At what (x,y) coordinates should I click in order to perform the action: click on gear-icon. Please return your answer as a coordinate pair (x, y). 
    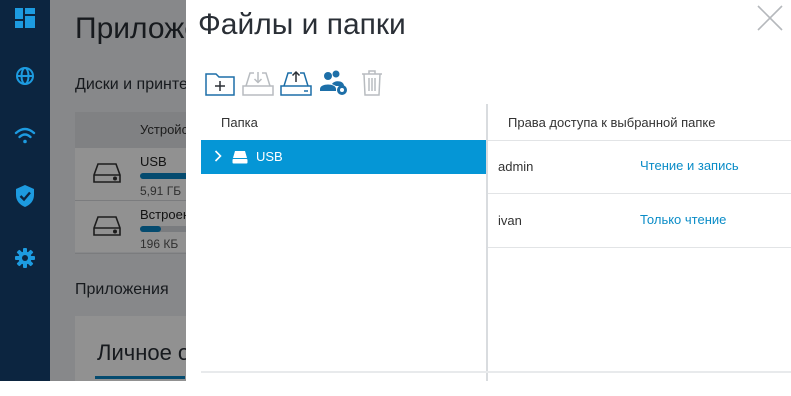
    Looking at the image, I should click on (25, 258).